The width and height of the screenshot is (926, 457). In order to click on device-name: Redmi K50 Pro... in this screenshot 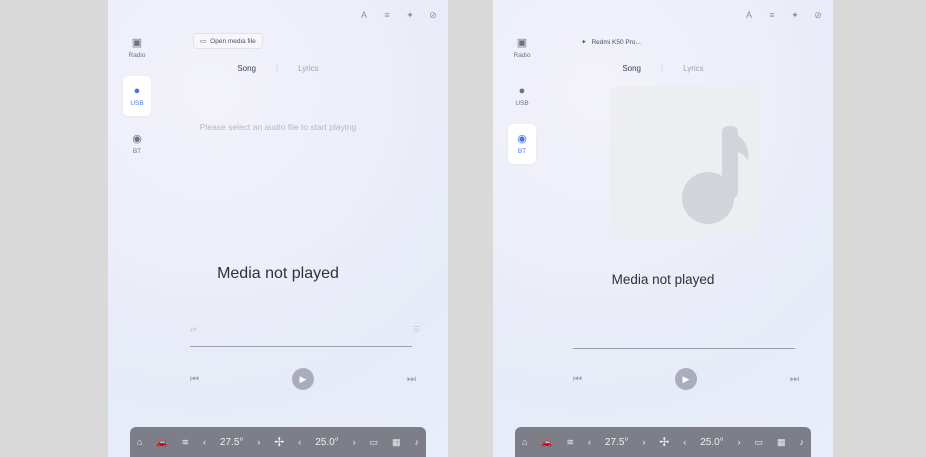, I will do `click(616, 42)`.